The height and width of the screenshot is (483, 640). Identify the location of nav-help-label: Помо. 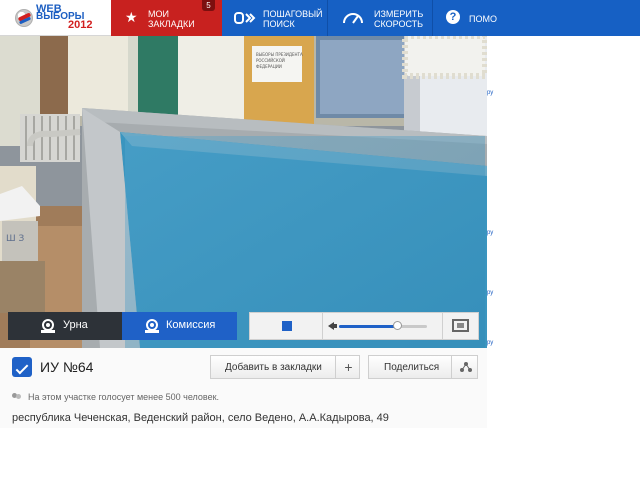
(483, 19).